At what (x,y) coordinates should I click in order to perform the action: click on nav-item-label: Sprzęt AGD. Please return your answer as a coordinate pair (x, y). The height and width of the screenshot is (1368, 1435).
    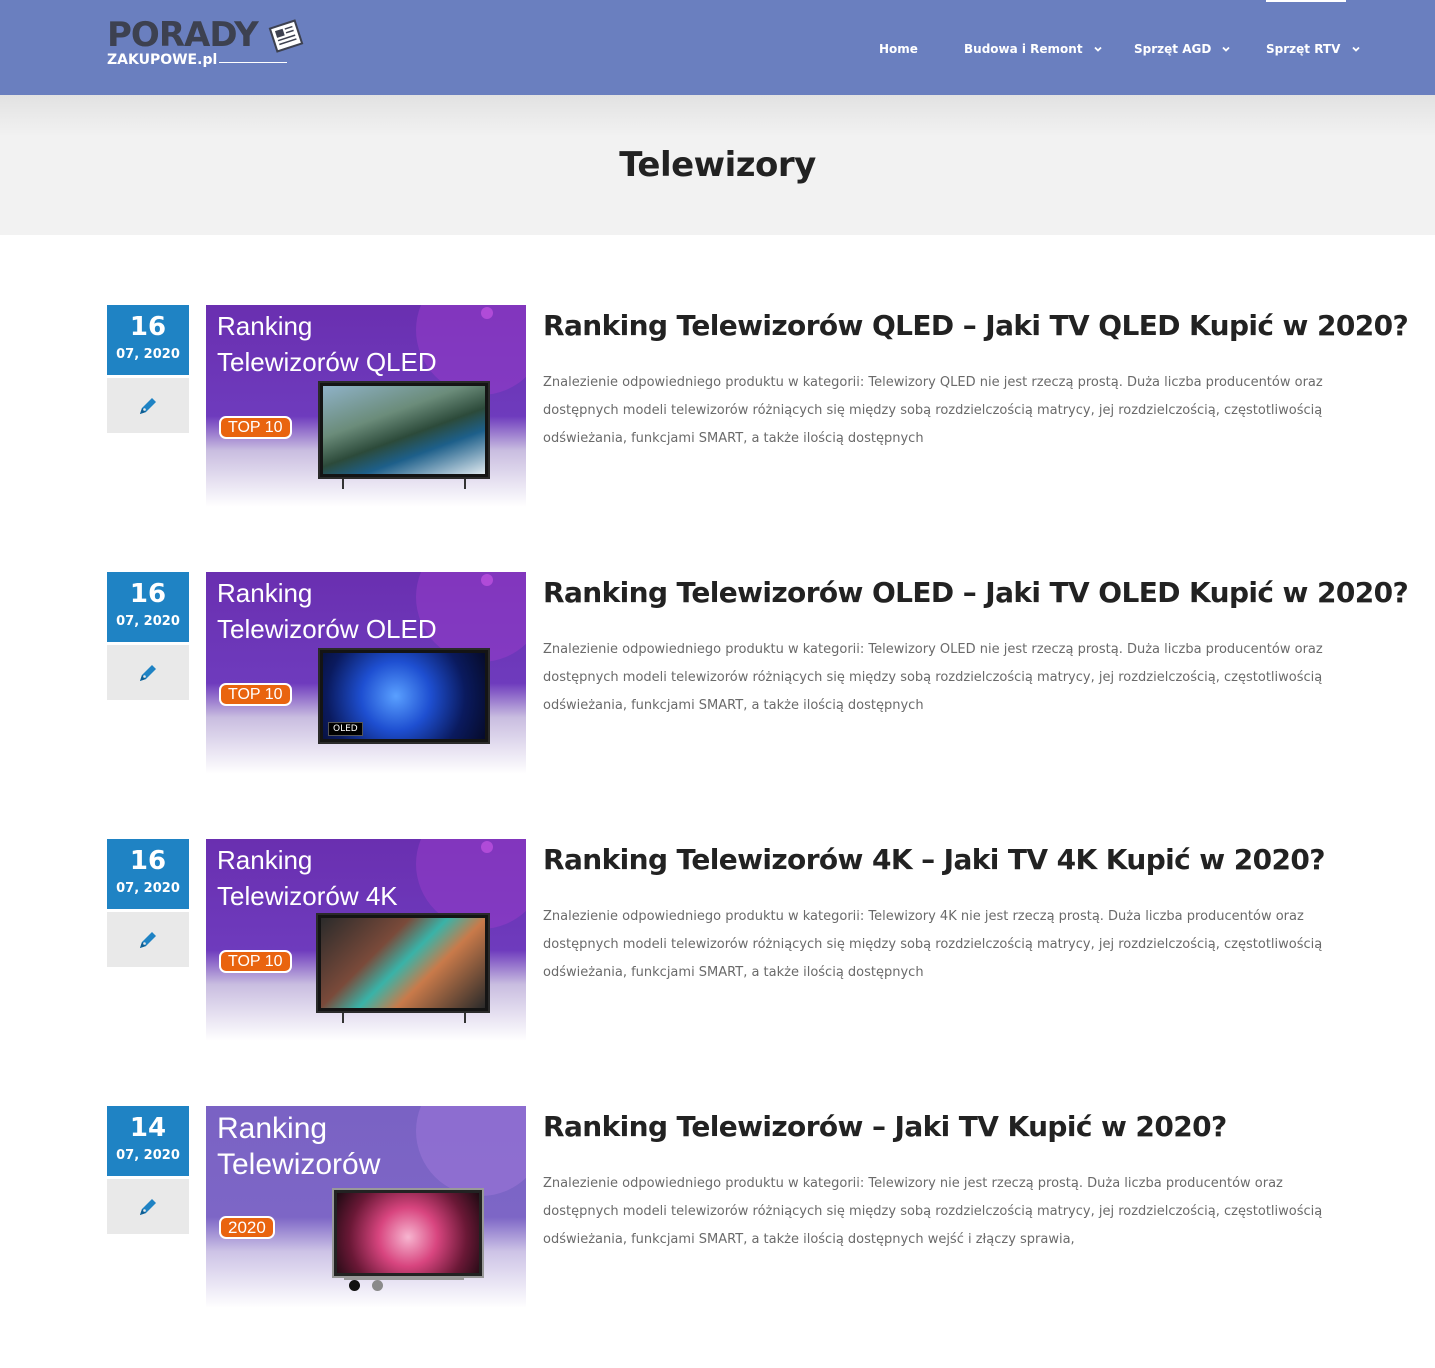
    Looking at the image, I should click on (1173, 49).